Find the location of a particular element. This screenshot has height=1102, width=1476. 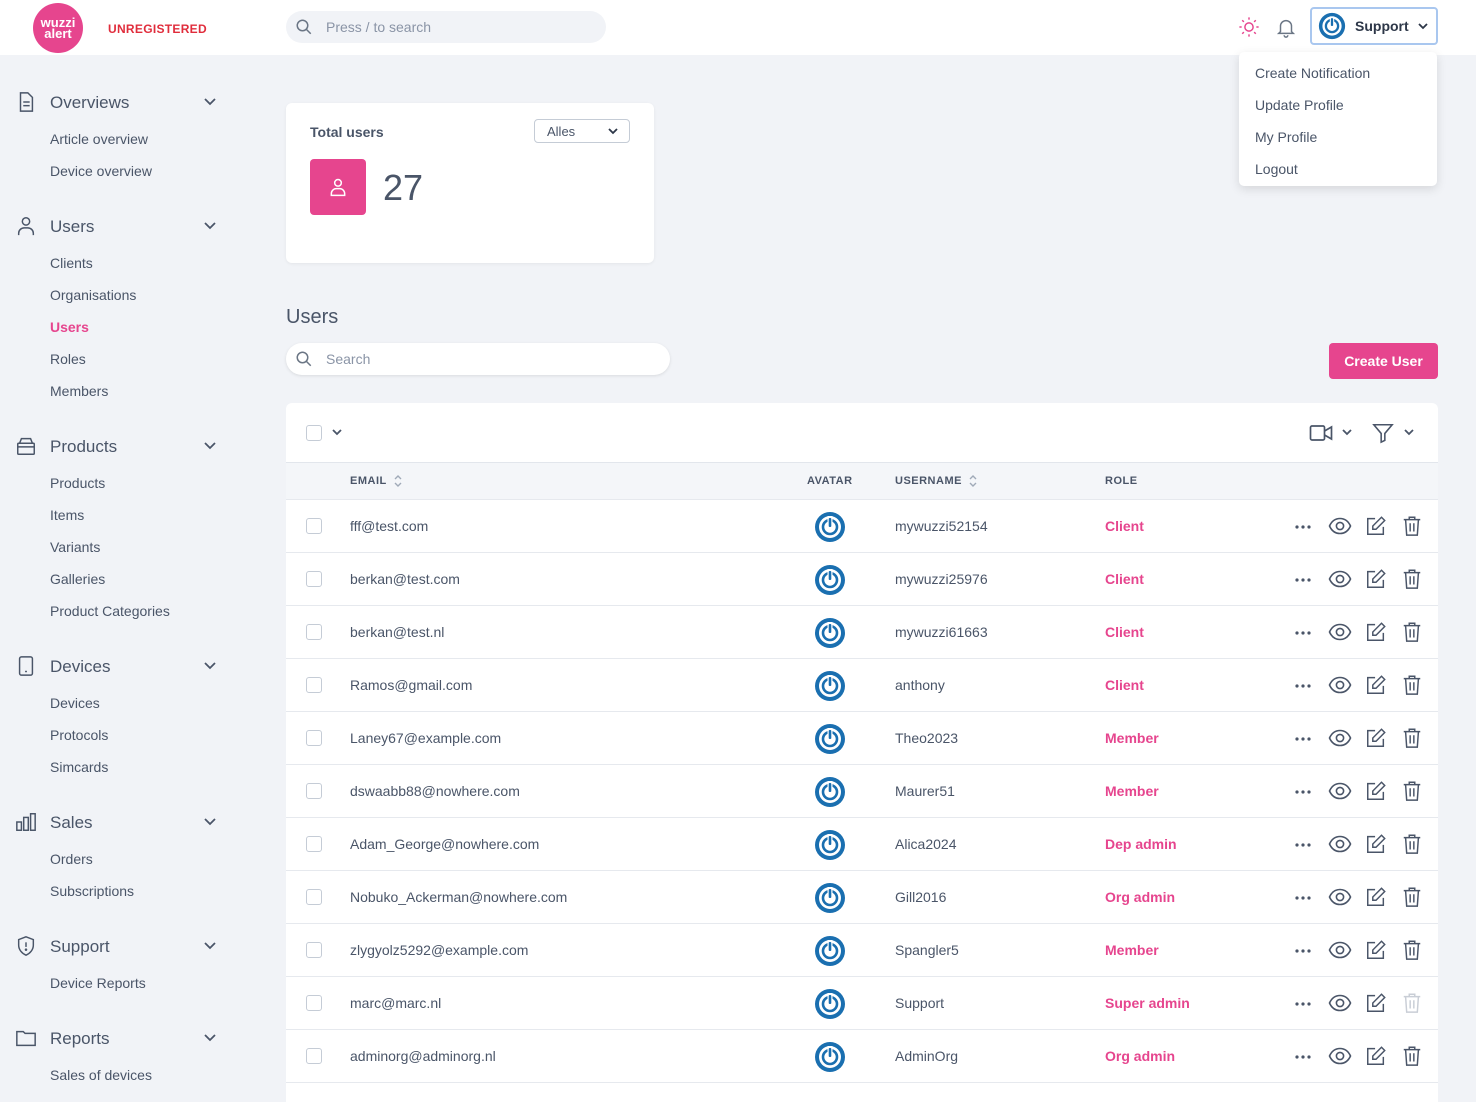

sidebar-item-product-categories: Product Categories is located at coordinates (110, 611).